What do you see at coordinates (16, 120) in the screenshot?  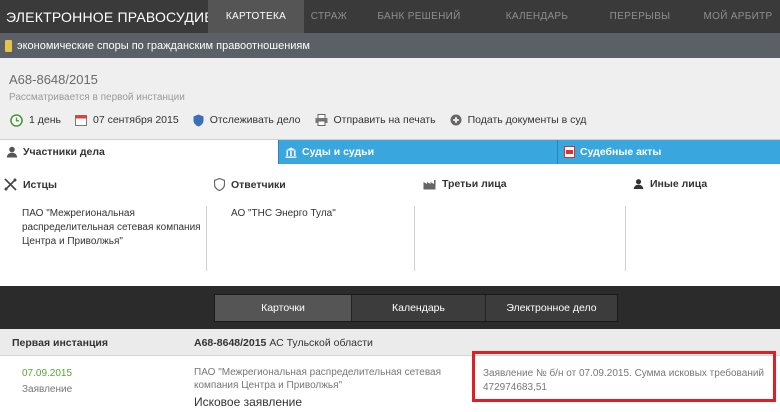 I see `clock-icon` at bounding box center [16, 120].